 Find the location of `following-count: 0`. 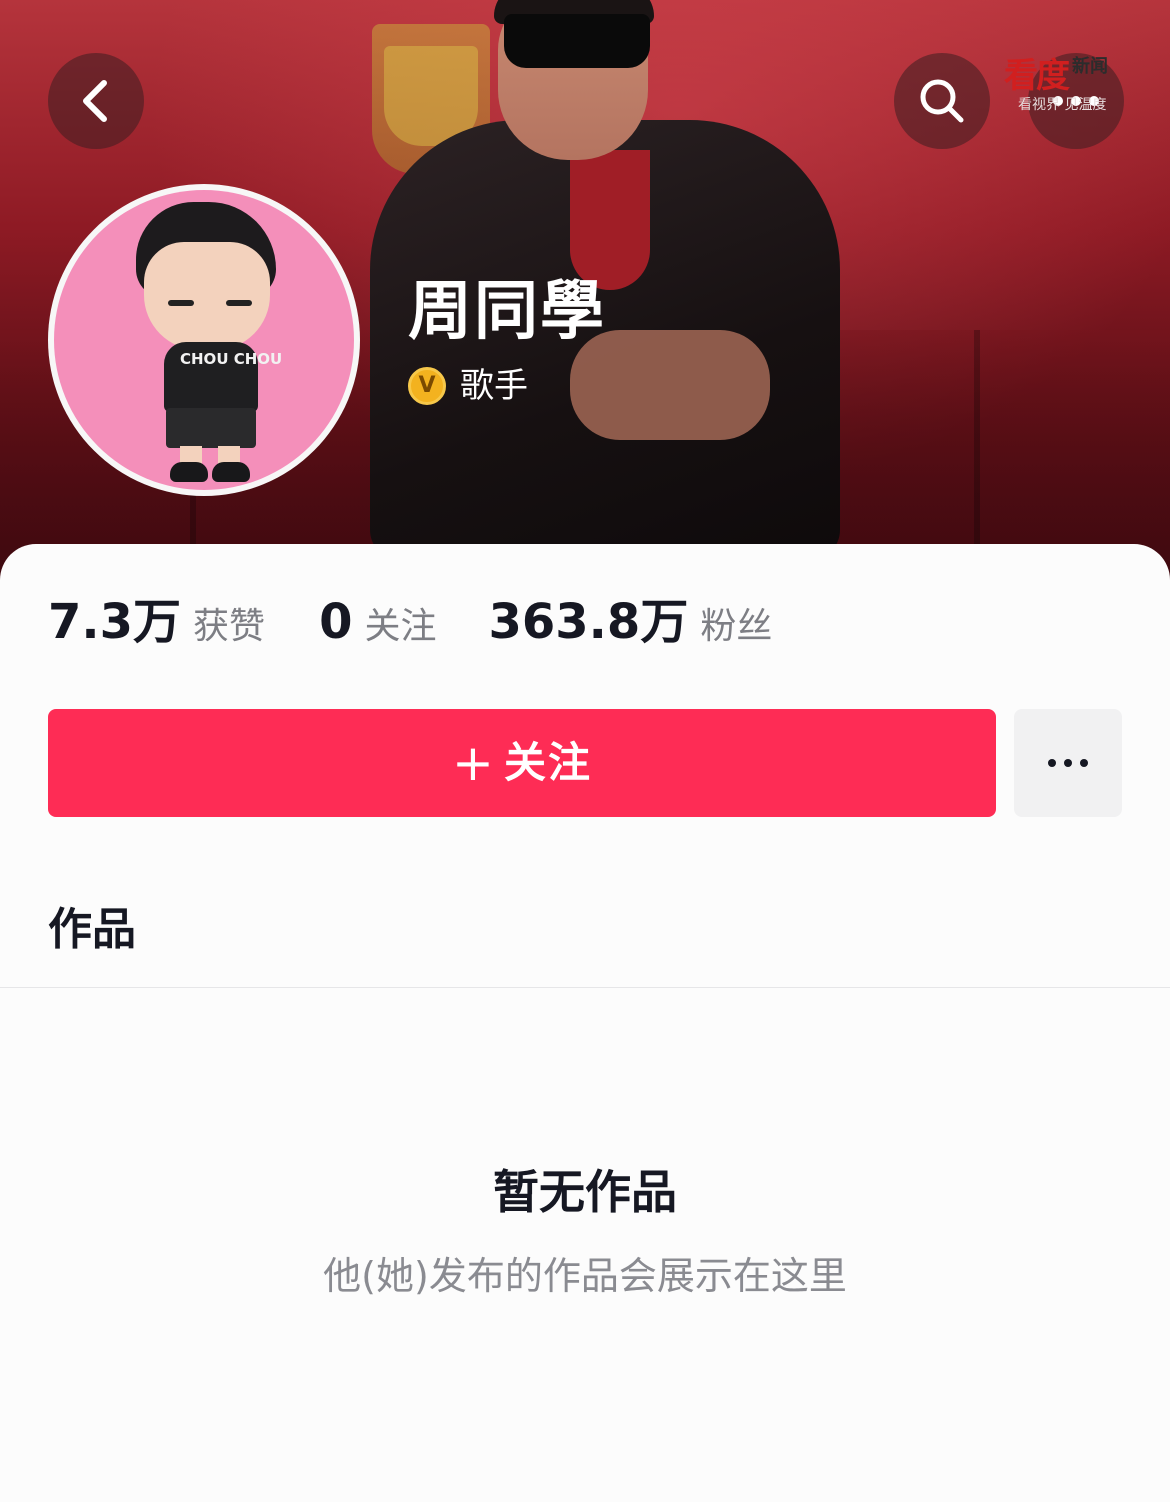

following-count: 0 is located at coordinates (335, 622).